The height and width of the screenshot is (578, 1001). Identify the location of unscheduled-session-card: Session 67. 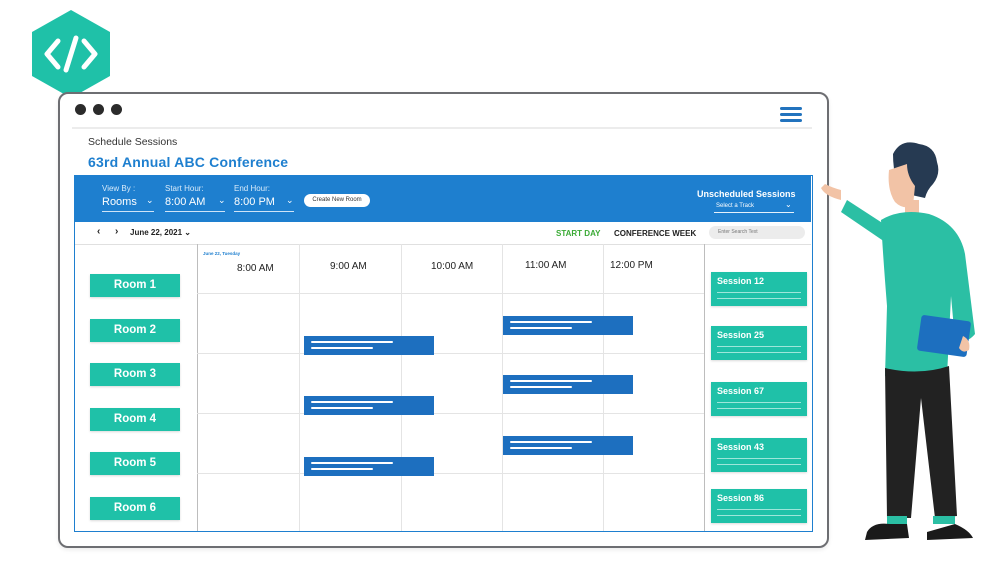
(759, 399).